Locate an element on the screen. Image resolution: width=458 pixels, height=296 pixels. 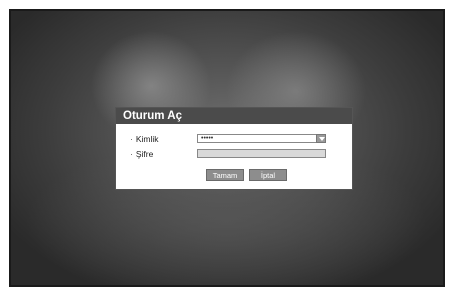
password-label-row: · Şifre is located at coordinates (141, 154).